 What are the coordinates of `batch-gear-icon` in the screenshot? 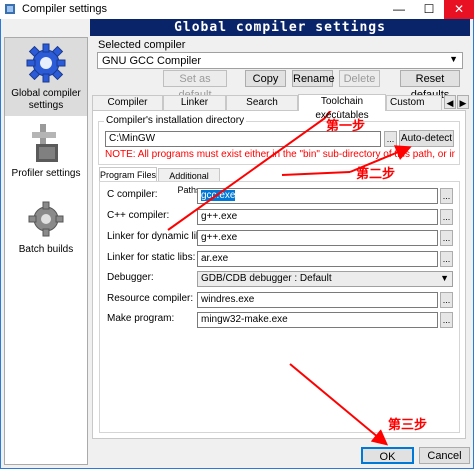 It's located at (46, 219).